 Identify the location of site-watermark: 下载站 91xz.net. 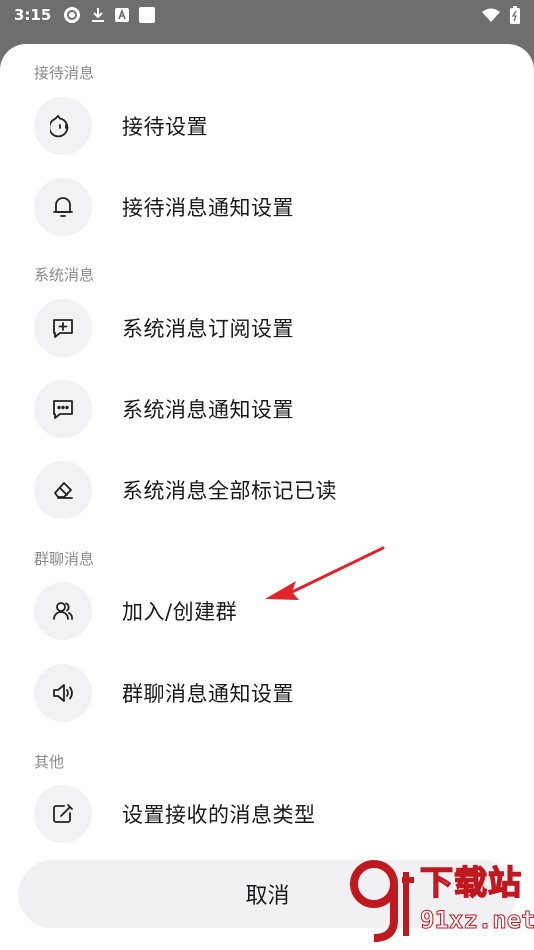
(442, 901).